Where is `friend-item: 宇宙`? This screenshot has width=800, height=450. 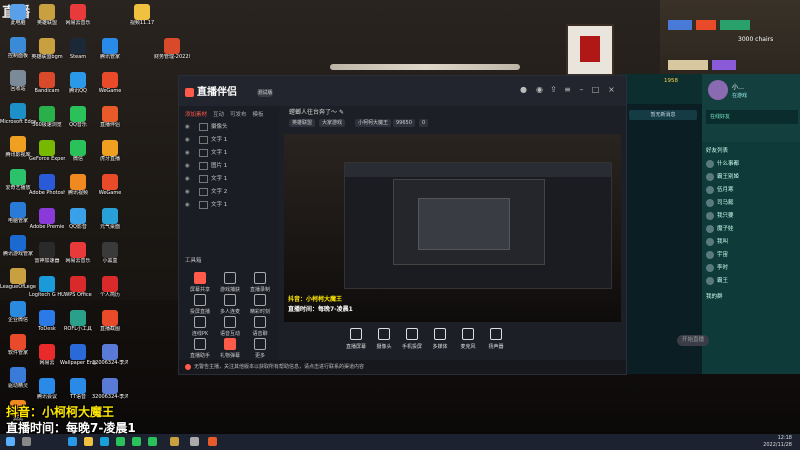
friend-item: 宇宙 is located at coordinates (751, 255).